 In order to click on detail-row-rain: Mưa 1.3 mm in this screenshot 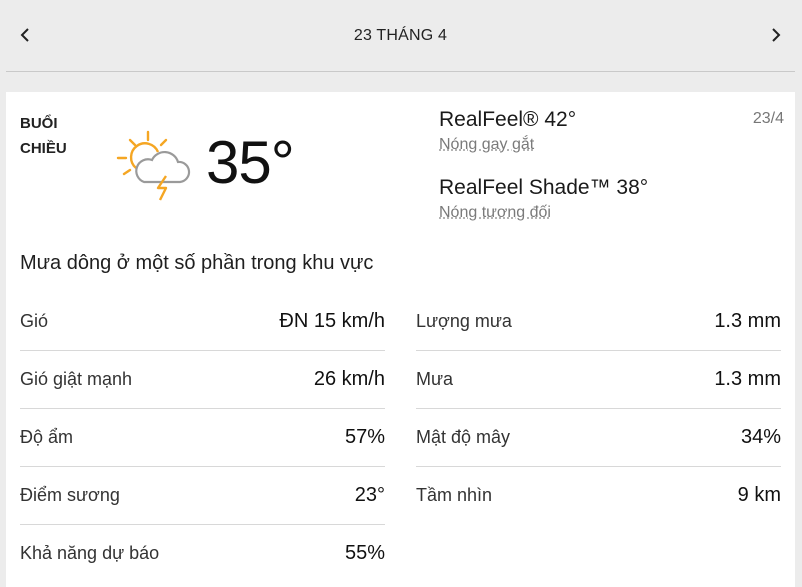, I will do `click(598, 380)`.